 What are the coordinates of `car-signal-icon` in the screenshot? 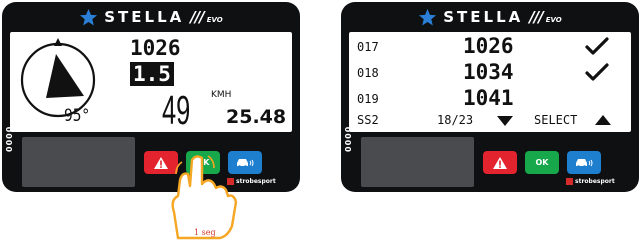 It's located at (584, 163).